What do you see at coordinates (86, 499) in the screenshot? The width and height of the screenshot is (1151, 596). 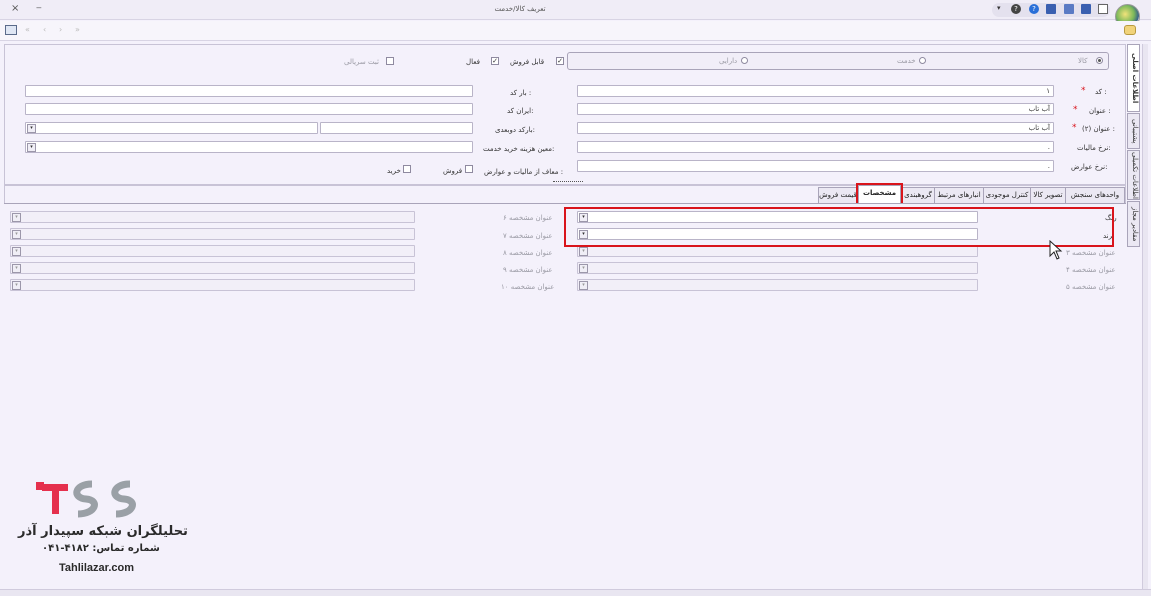 I see `company-logo-icon` at bounding box center [86, 499].